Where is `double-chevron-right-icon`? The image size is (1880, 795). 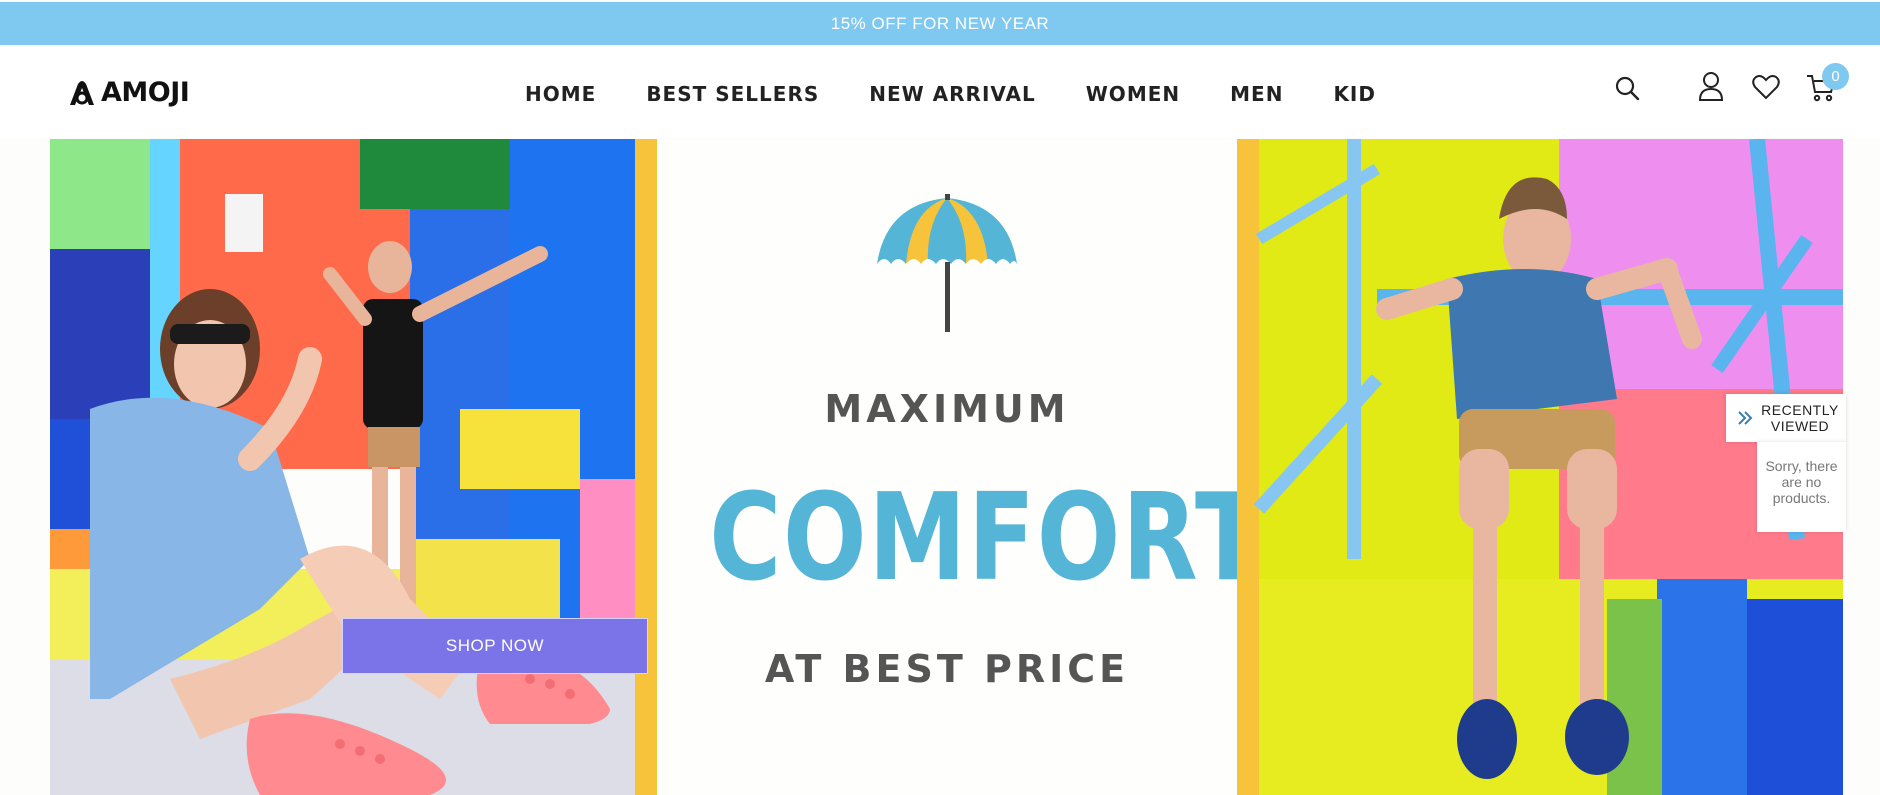
double-chevron-right-icon is located at coordinates (1745, 418).